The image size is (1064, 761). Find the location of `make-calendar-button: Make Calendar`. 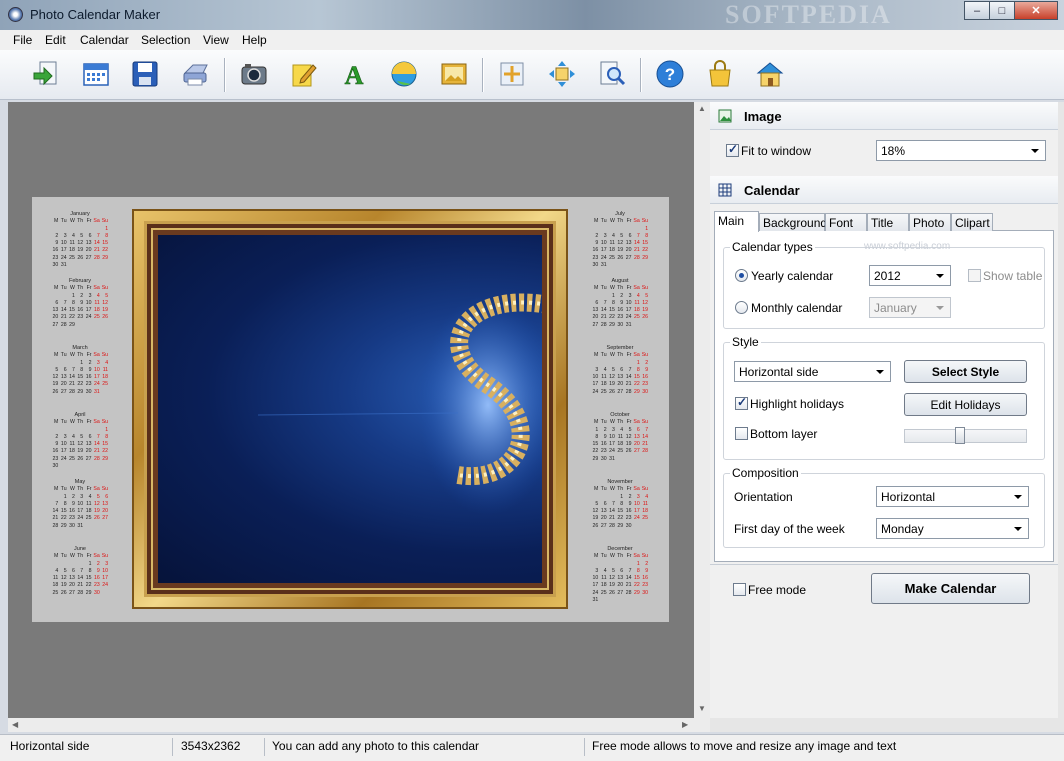

make-calendar-button: Make Calendar is located at coordinates (950, 588).